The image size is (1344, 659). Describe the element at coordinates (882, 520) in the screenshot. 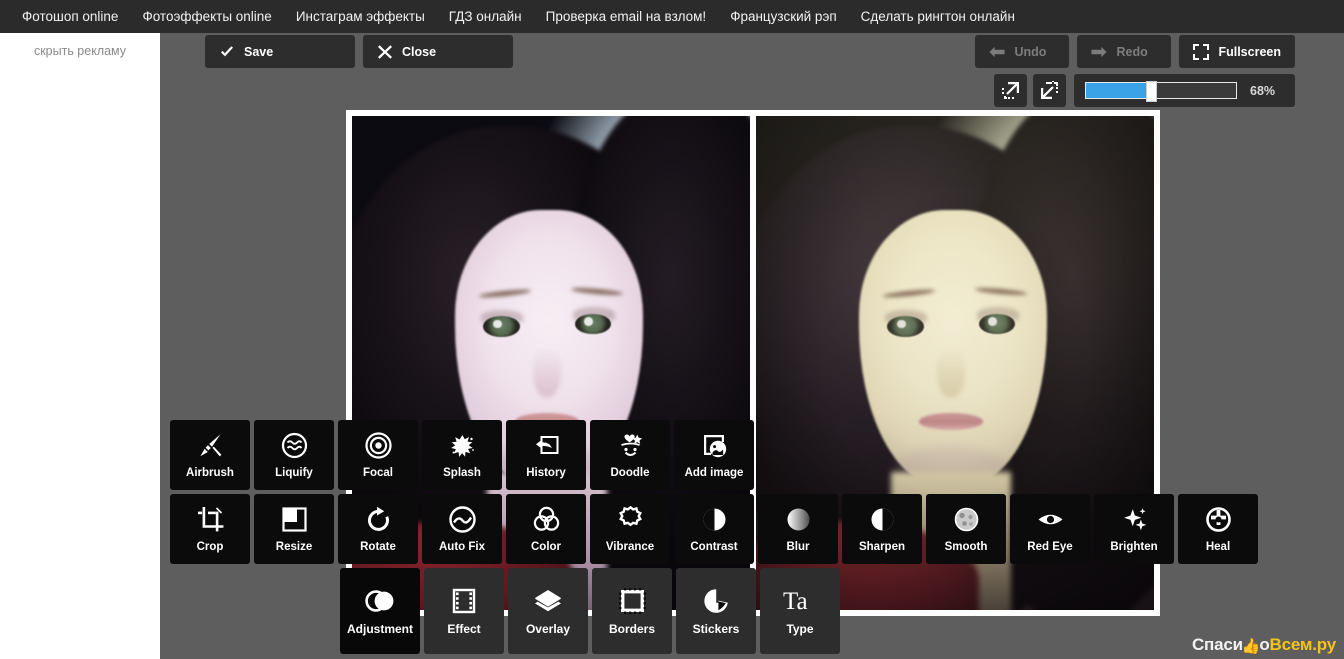

I see `sharpen-icon` at that location.